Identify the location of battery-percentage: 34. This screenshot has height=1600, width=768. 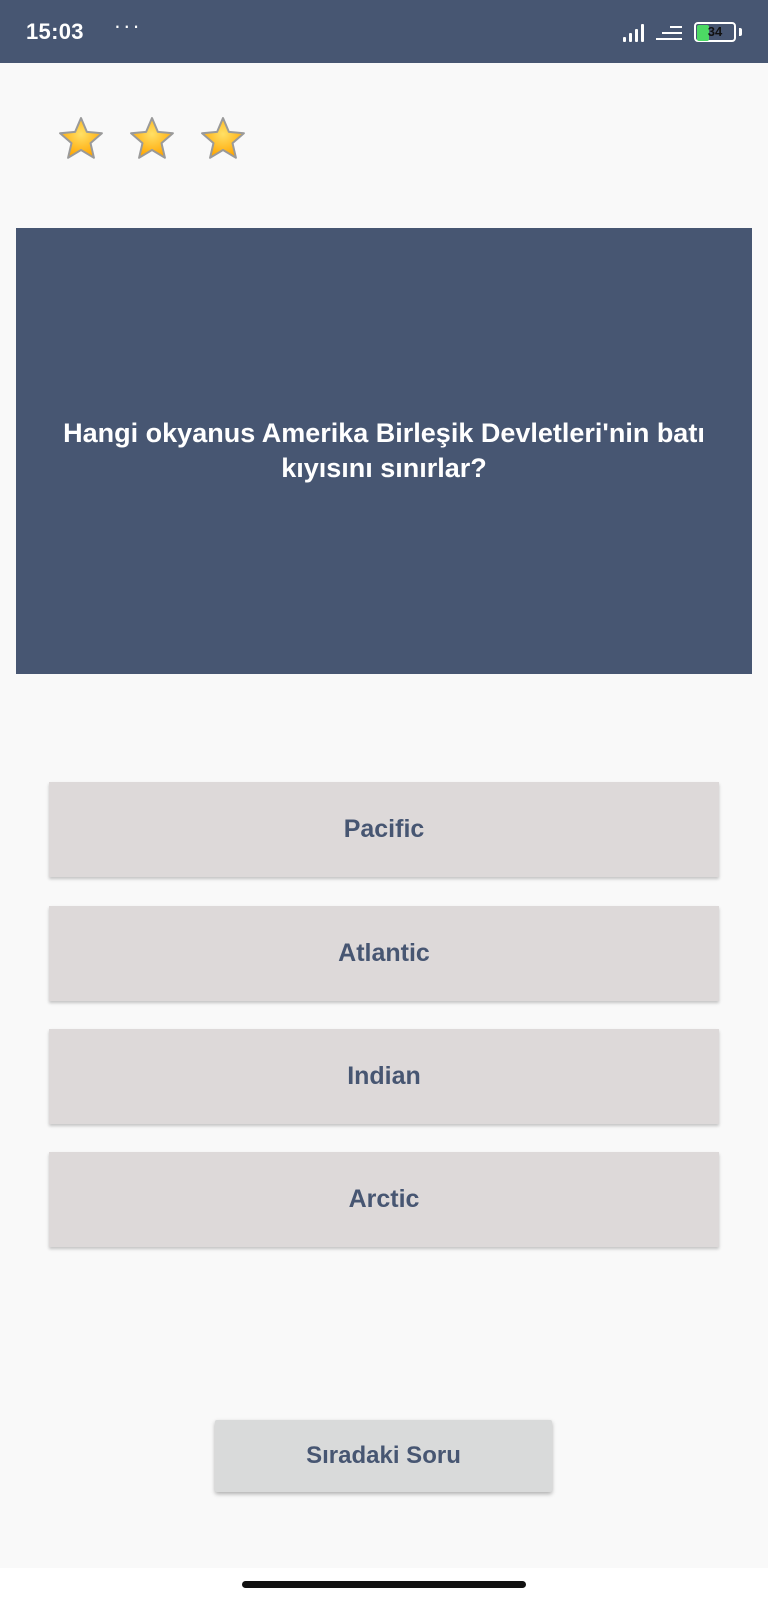
(715, 31).